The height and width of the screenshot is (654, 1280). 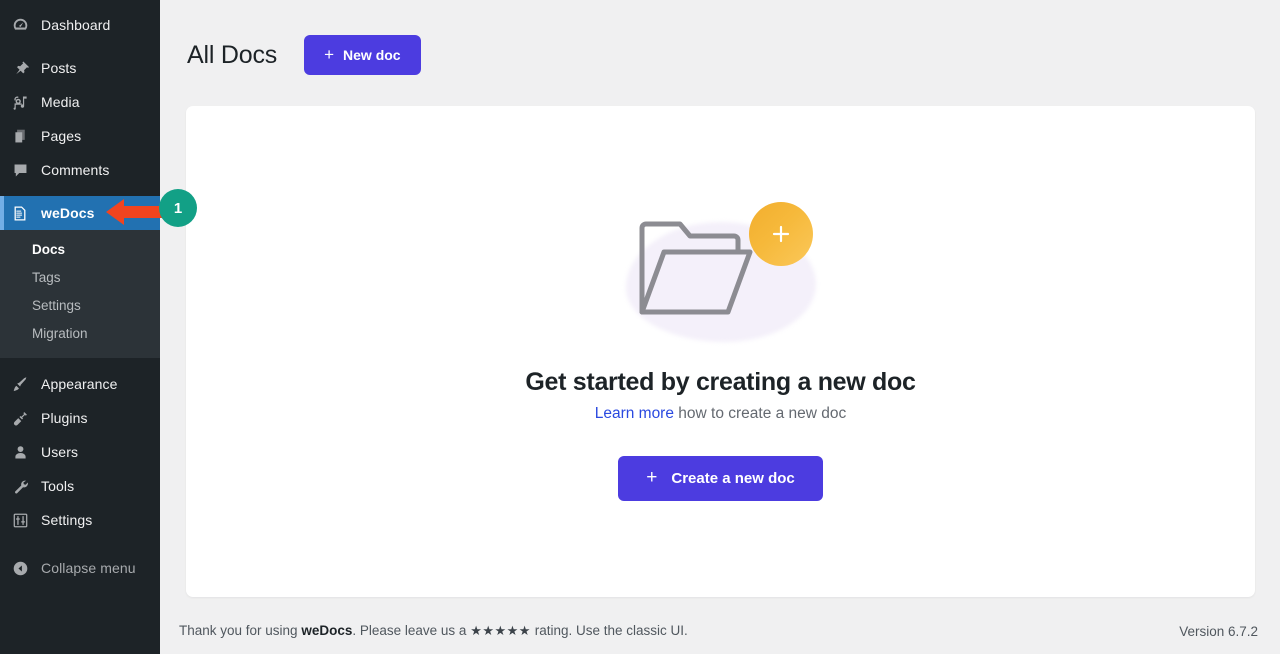 I want to click on sidebar-item-label: Media, so click(x=60, y=102).